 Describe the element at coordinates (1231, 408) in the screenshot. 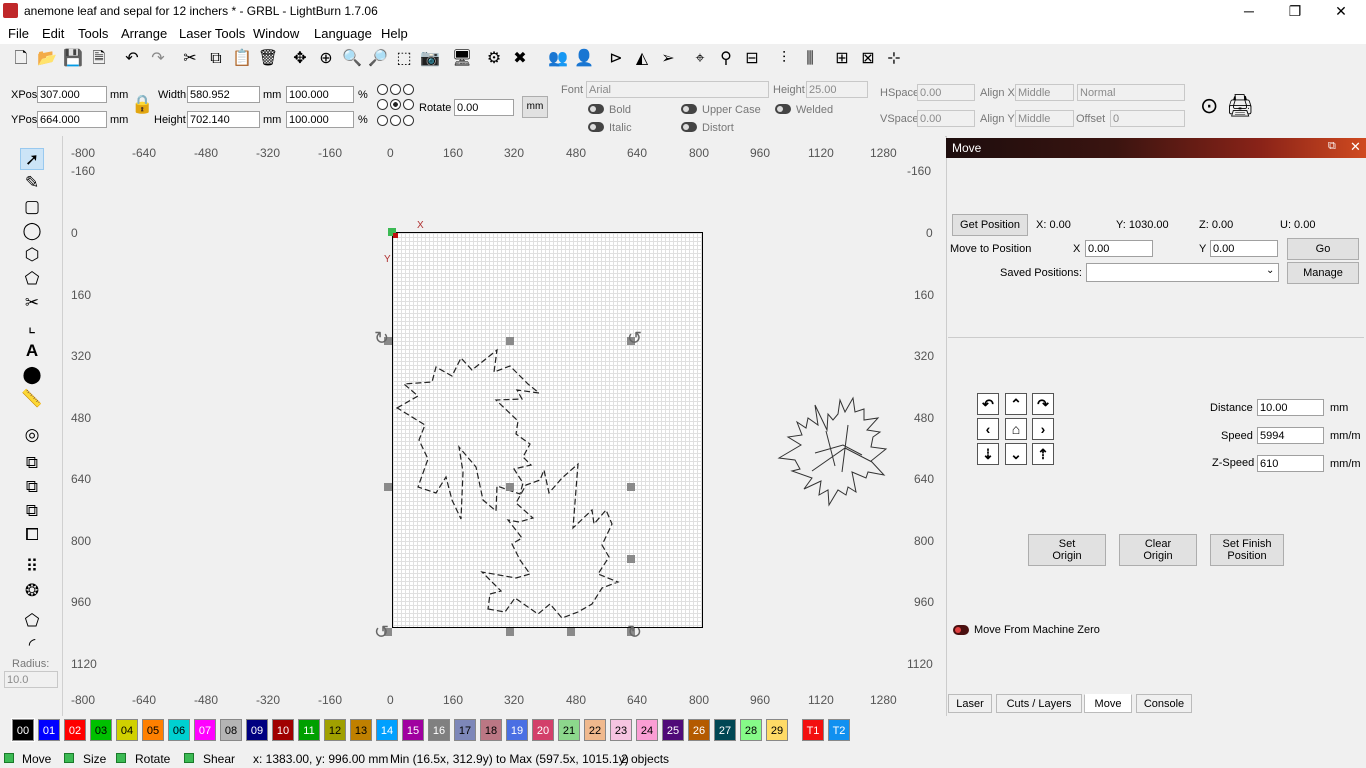

I see `distance-label: Distance` at that location.